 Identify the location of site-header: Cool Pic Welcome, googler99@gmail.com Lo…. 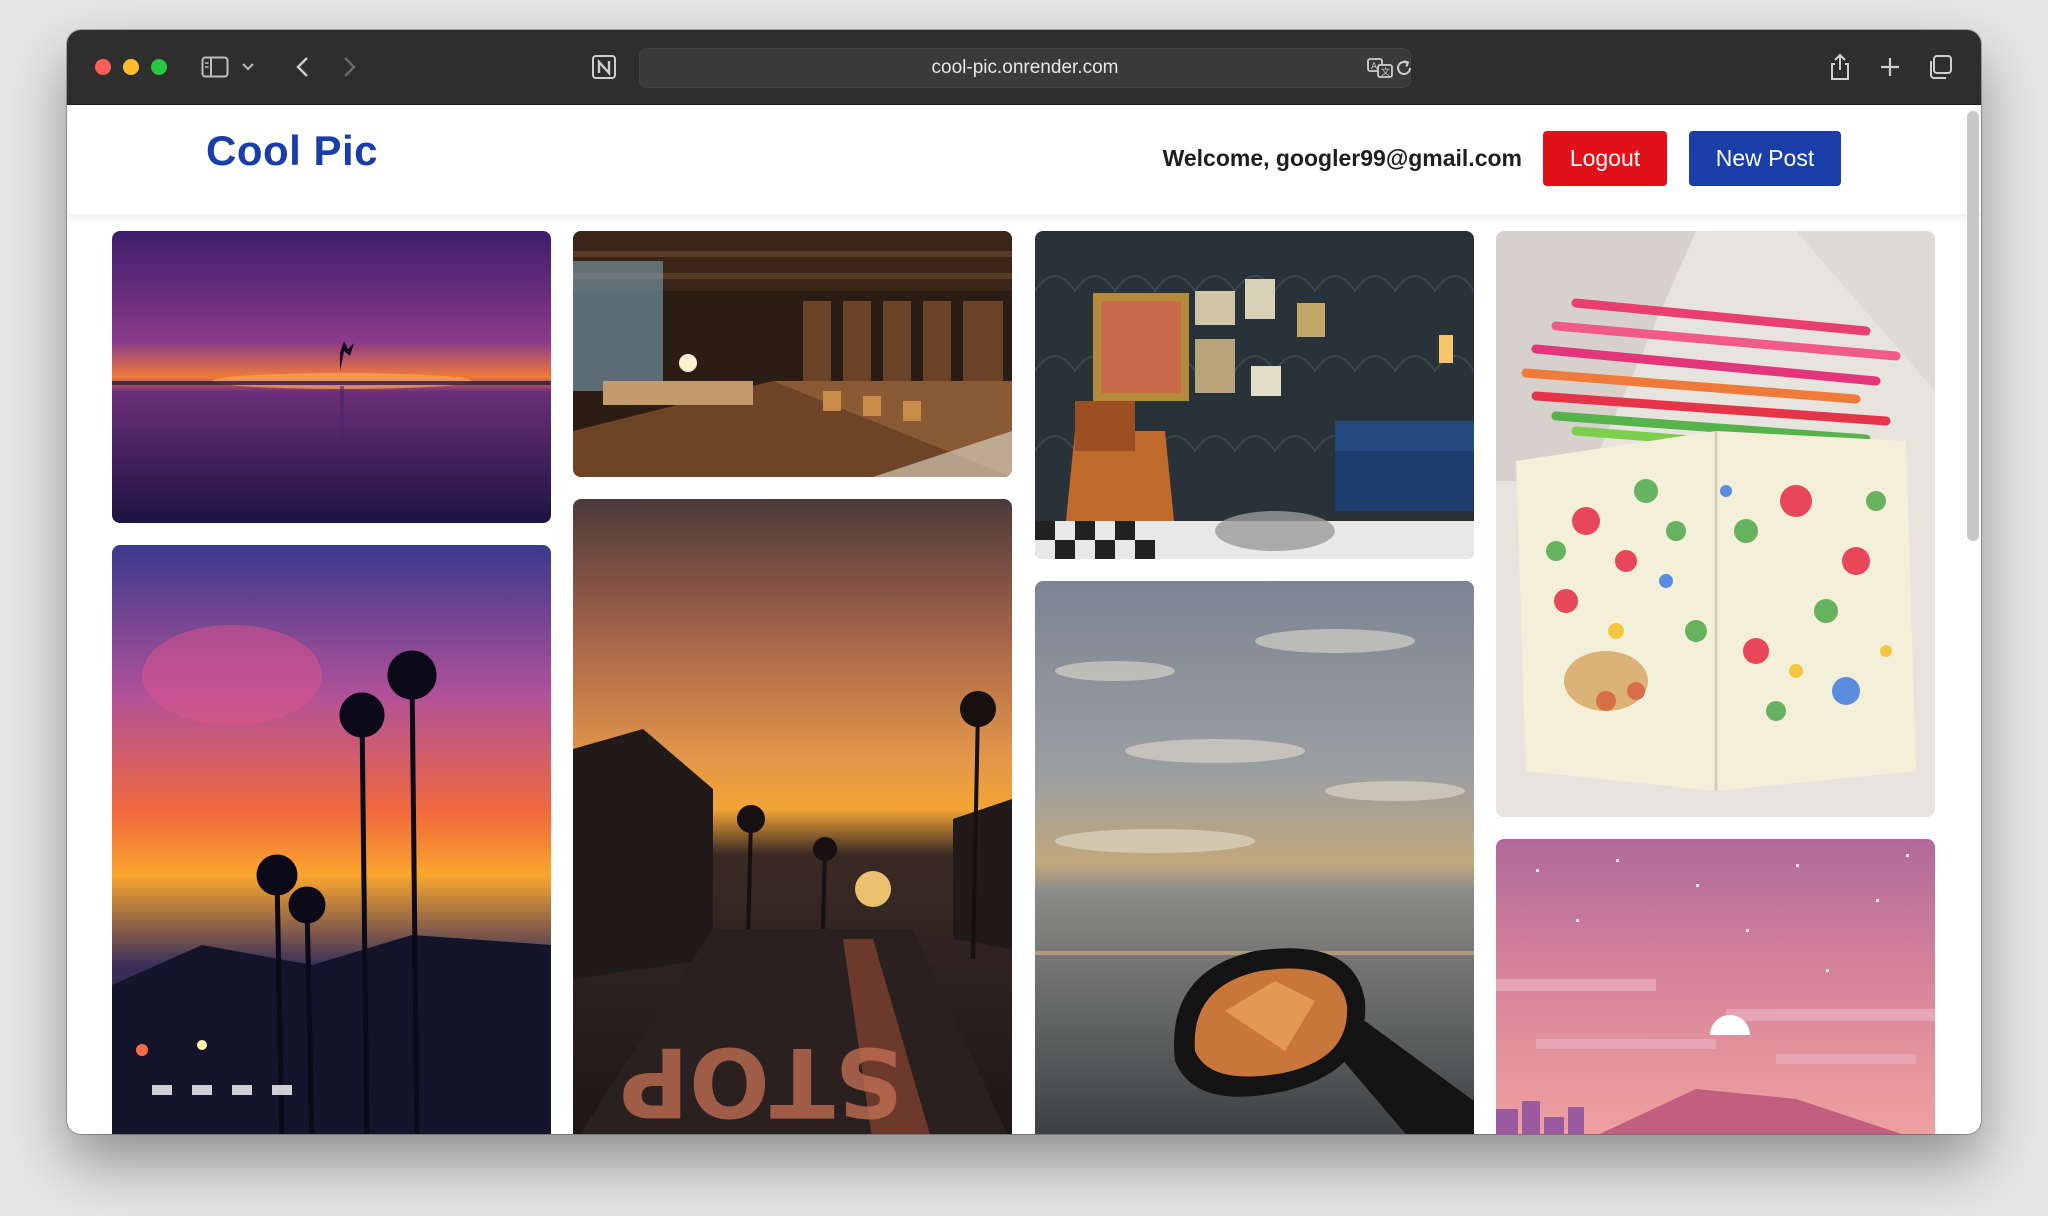
(1024, 159).